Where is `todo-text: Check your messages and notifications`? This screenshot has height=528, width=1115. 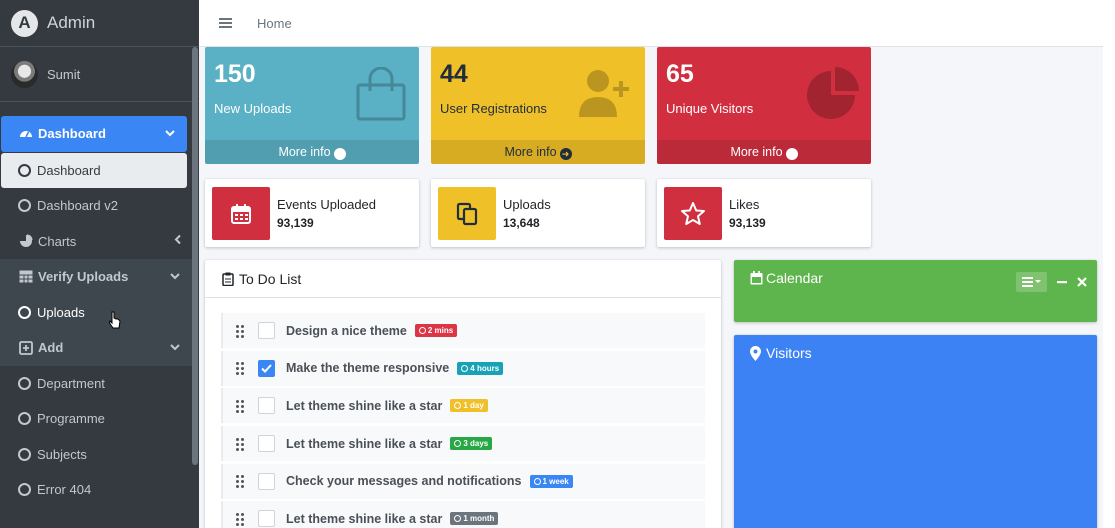
todo-text: Check your messages and notifications is located at coordinates (404, 481).